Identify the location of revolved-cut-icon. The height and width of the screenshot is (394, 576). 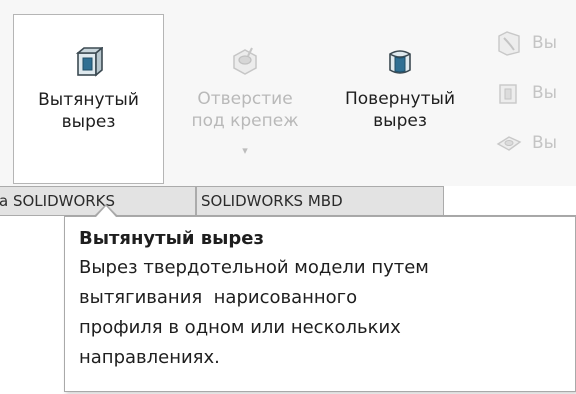
(400, 62).